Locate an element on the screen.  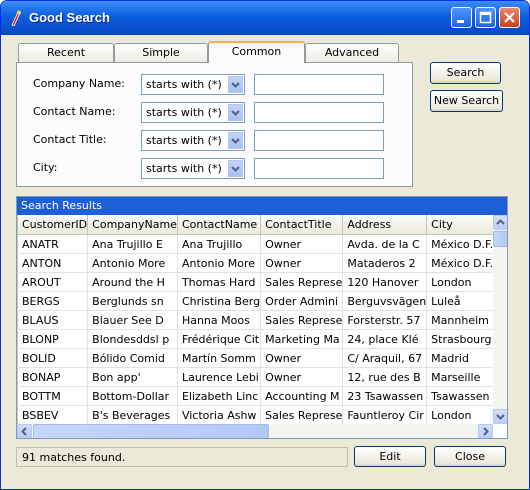
table-cell: BLAUS is located at coordinates (53, 320).